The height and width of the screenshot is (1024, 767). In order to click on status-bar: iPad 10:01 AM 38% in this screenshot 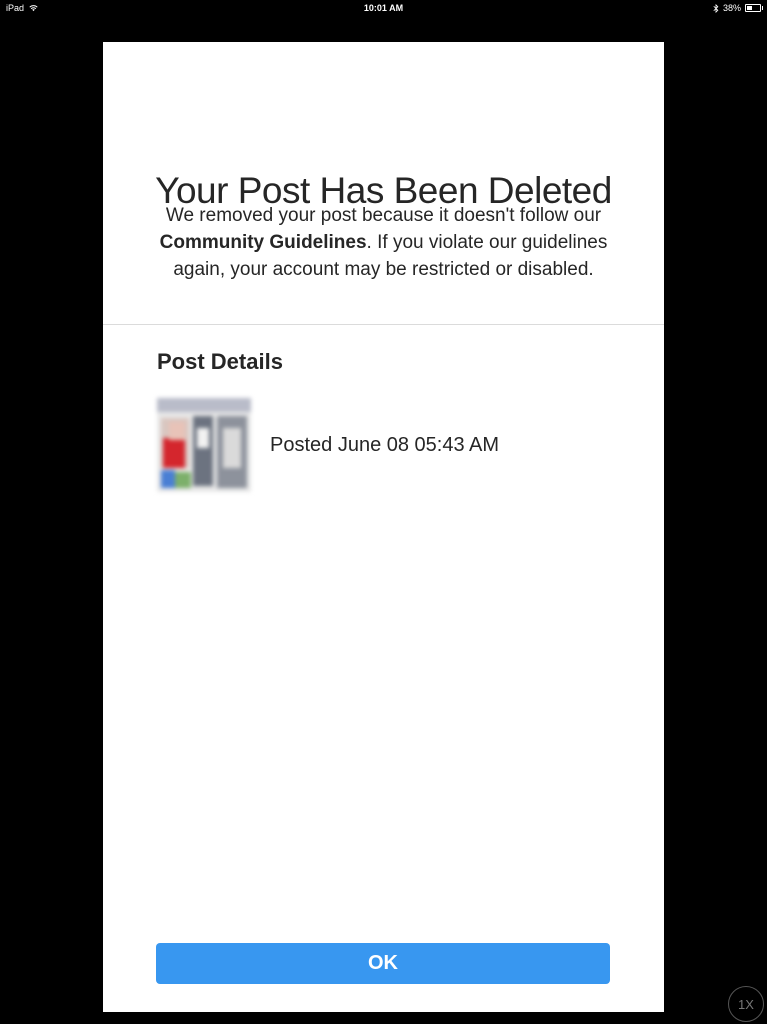, I will do `click(383, 8)`.